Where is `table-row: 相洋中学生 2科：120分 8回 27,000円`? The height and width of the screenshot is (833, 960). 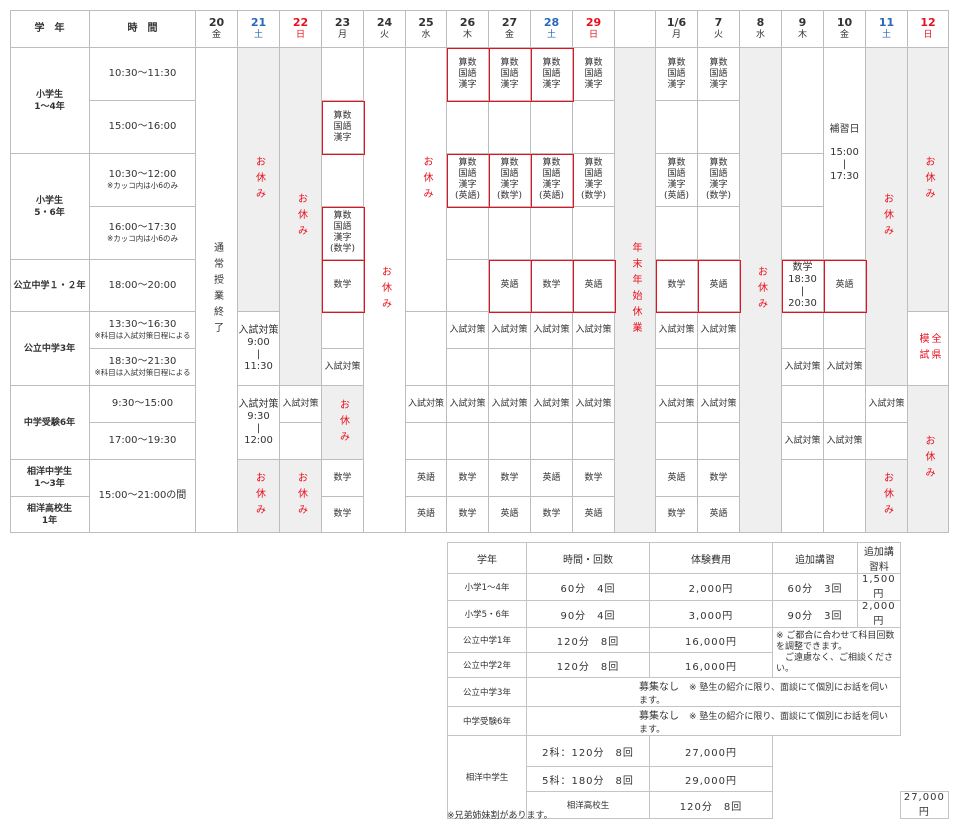 table-row: 相洋中学生 2科：120分 8回 27,000円 is located at coordinates (698, 777).